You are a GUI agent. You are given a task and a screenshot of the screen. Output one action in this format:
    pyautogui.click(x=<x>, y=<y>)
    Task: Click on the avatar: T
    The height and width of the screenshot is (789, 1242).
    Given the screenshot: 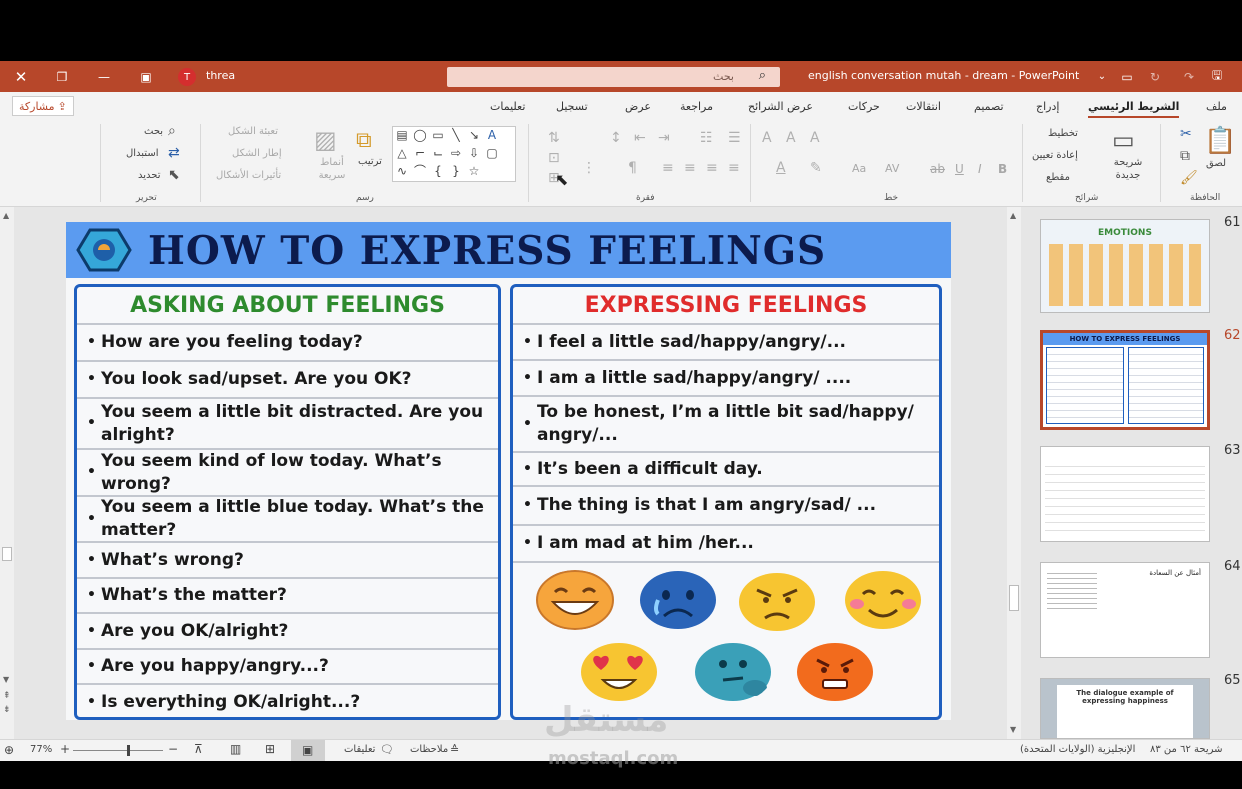 What is the action you would take?
    pyautogui.click(x=187, y=77)
    